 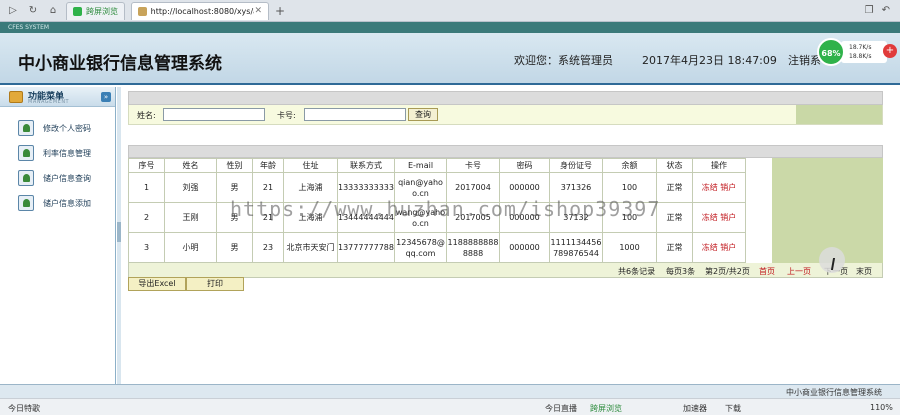 What do you see at coordinates (95, 10) in the screenshot?
I see `browser-tab-cross-screen: 跨屏浏览` at bounding box center [95, 10].